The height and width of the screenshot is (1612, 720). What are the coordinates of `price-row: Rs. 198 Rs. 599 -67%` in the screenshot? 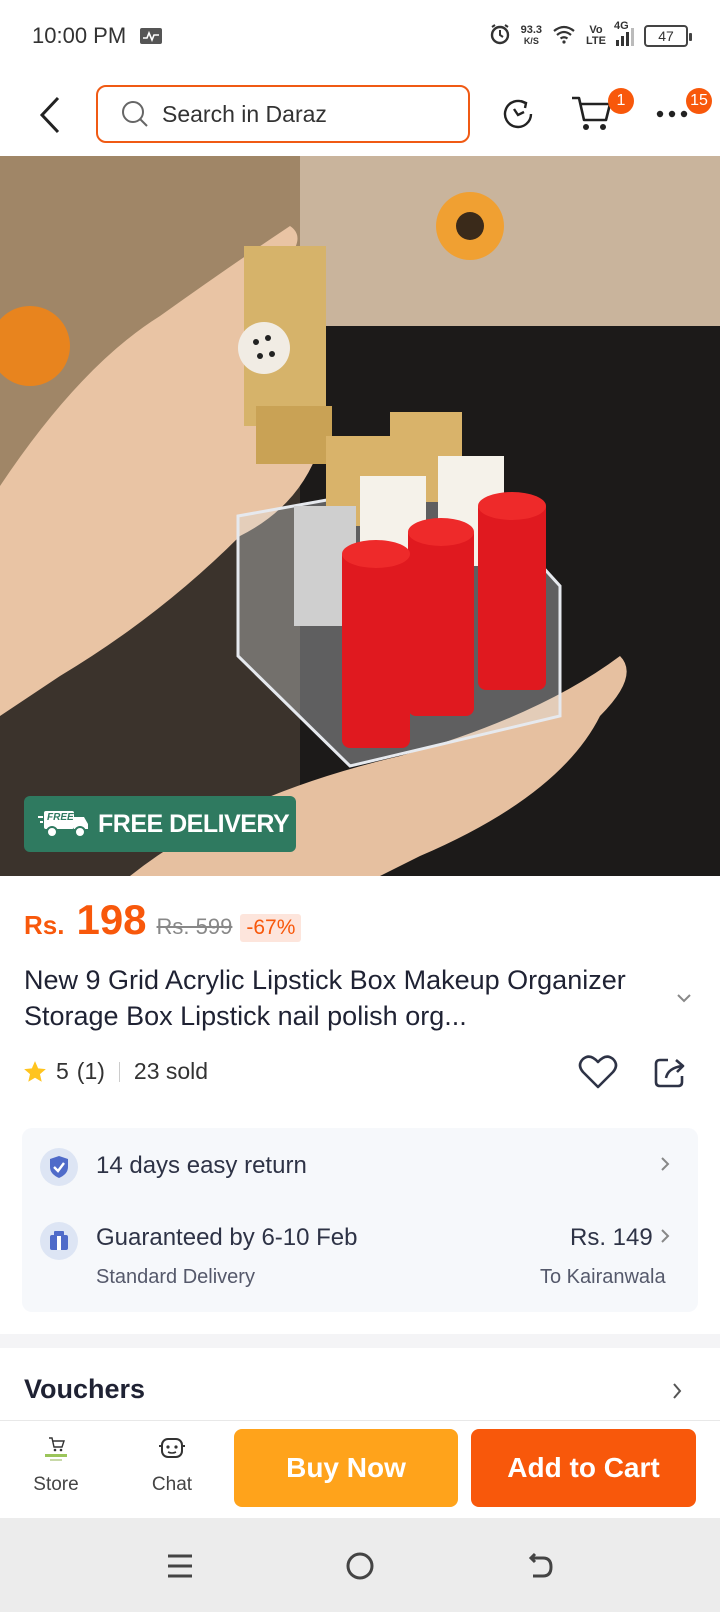 It's located at (163, 920).